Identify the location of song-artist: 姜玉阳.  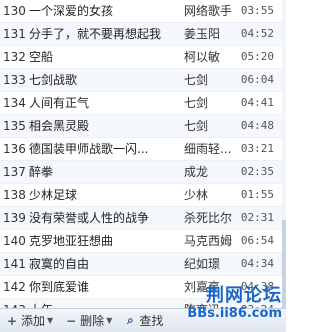
(202, 34).